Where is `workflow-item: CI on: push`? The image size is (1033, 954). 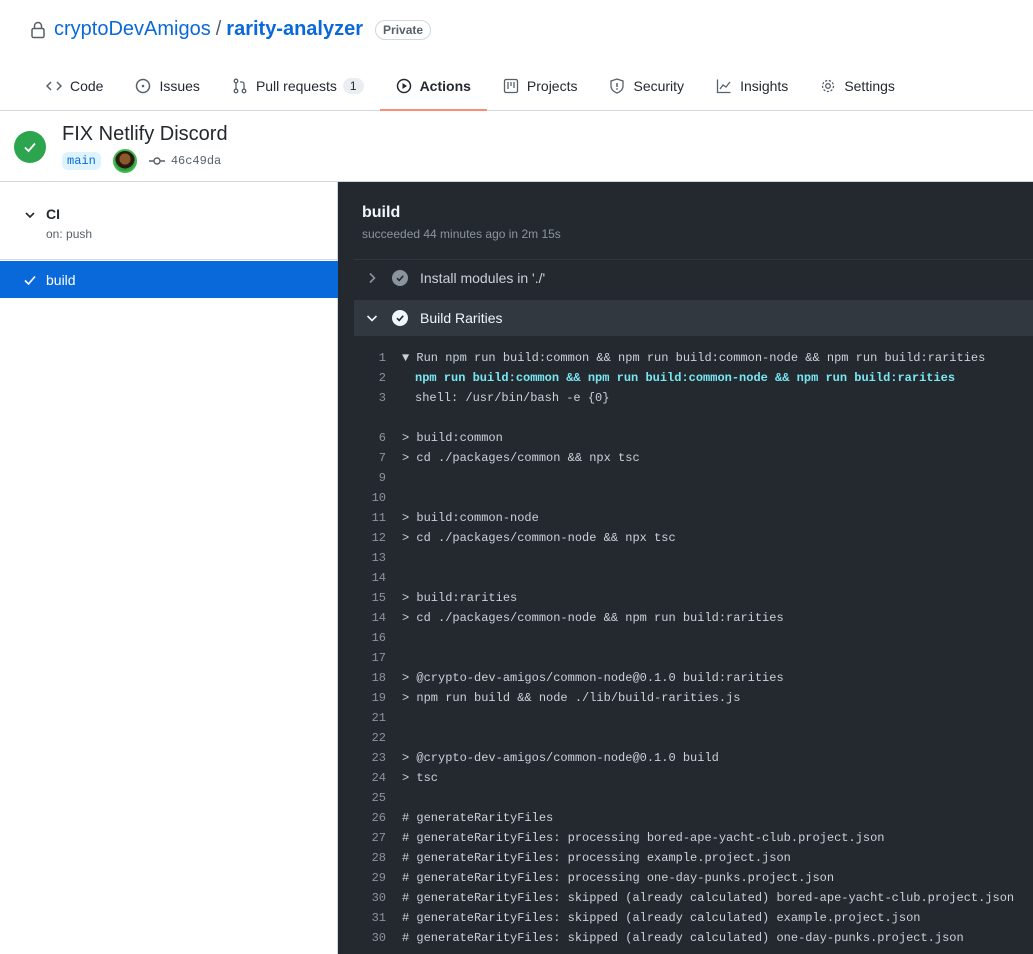
workflow-item: CI on: push is located at coordinates (169, 221).